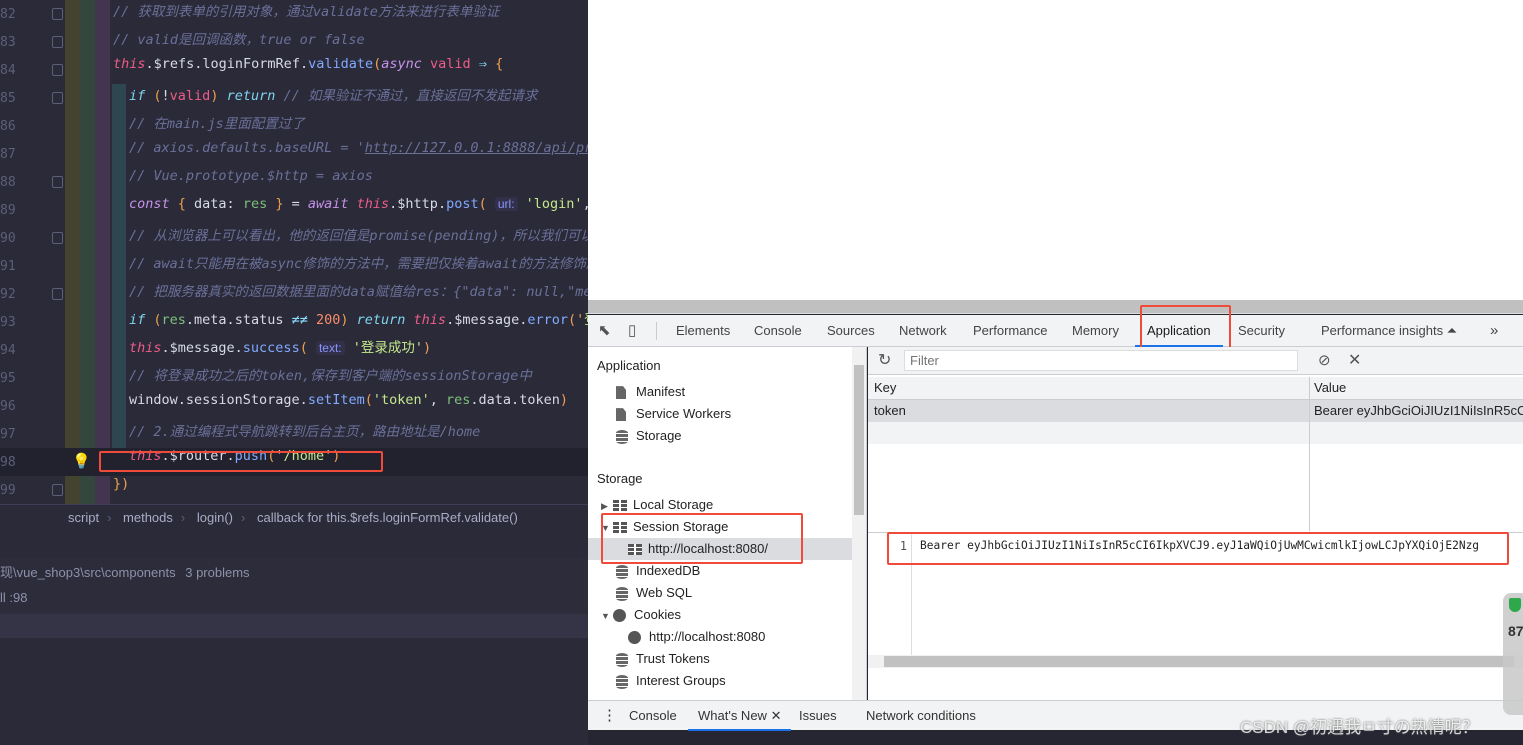  I want to click on drawer-tab-network-conditions: Network conditions, so click(921, 716).